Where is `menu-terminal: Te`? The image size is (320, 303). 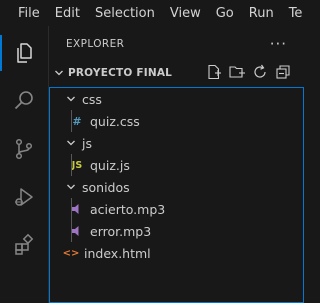
menu-terminal: Te is located at coordinates (296, 13).